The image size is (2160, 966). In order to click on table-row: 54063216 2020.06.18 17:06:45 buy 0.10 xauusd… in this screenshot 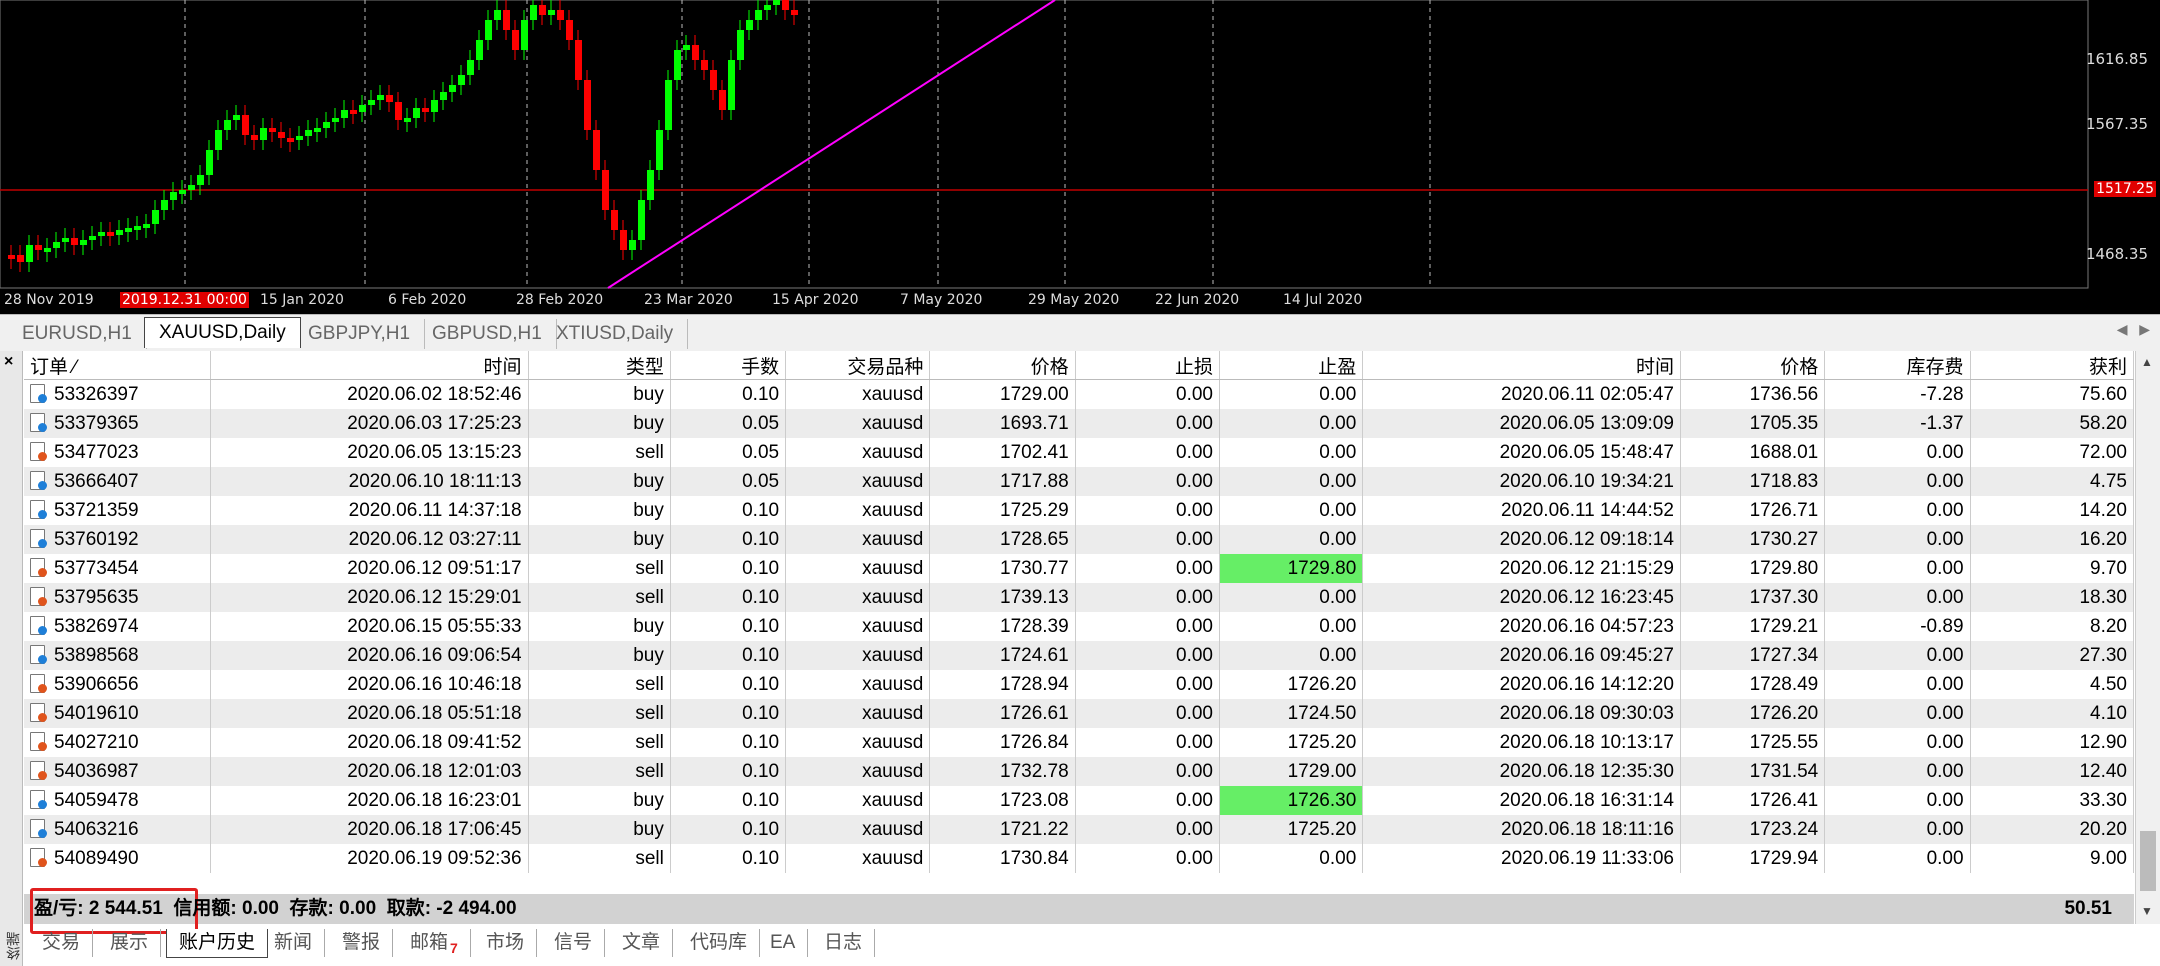, I will do `click(1079, 829)`.